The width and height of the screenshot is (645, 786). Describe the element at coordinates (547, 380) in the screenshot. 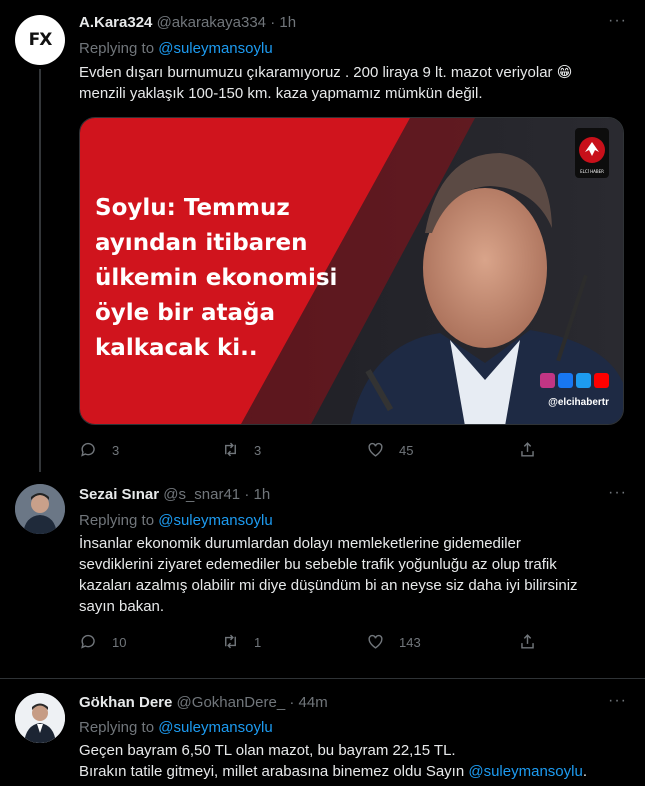

I see `instagram-icon` at that location.